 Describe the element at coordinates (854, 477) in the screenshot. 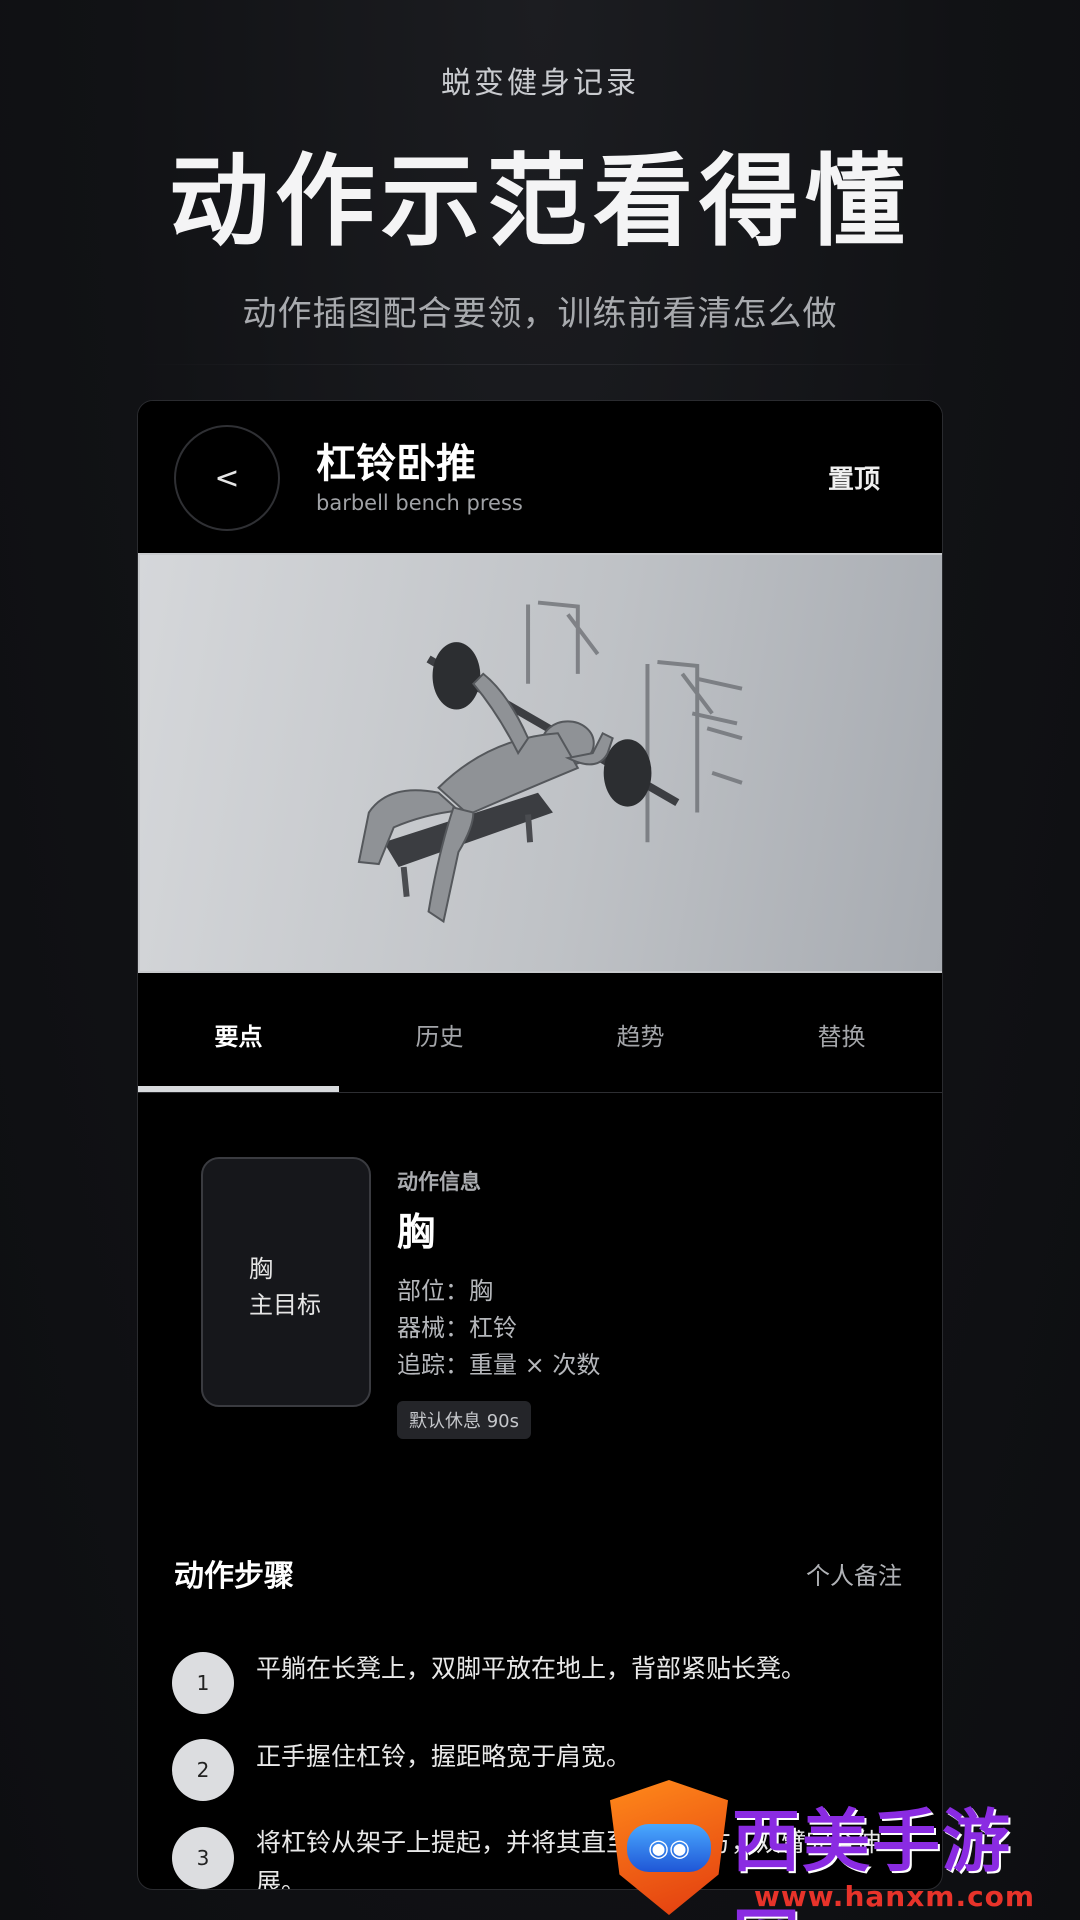

I see `pin-button: 置顶` at that location.